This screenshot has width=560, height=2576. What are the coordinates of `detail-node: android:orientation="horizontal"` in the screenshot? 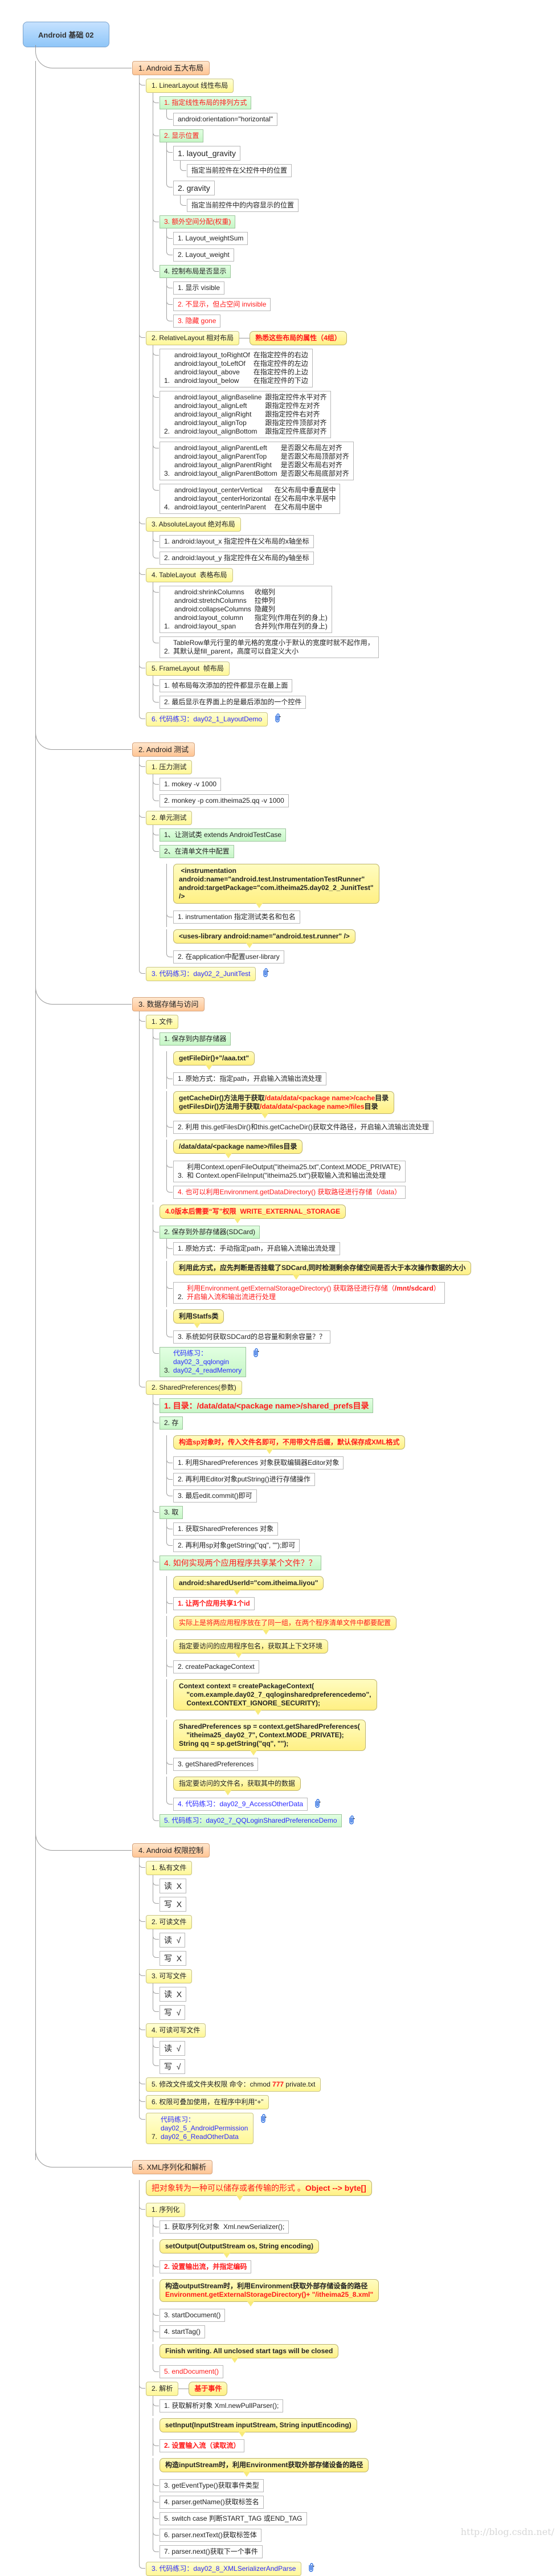 It's located at (225, 119).